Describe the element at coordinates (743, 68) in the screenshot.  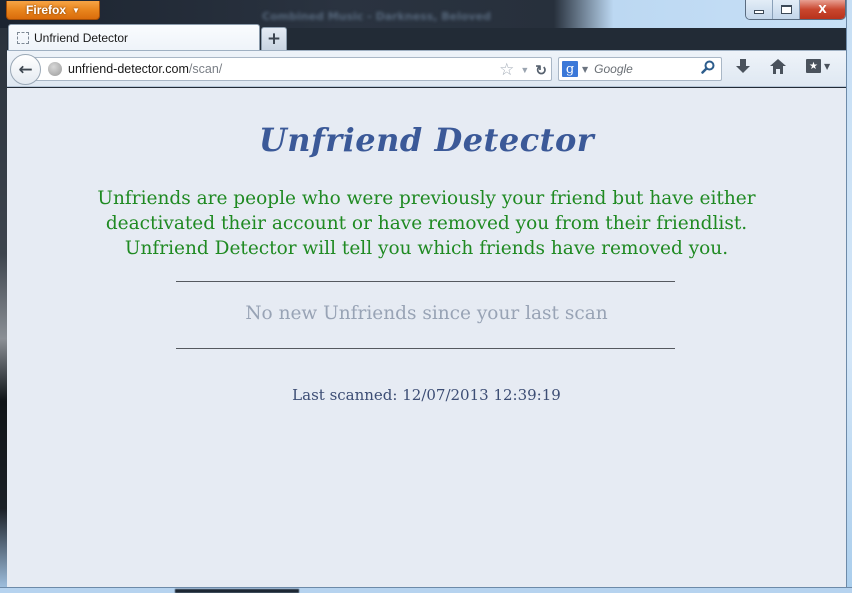
I see `download-icon` at that location.